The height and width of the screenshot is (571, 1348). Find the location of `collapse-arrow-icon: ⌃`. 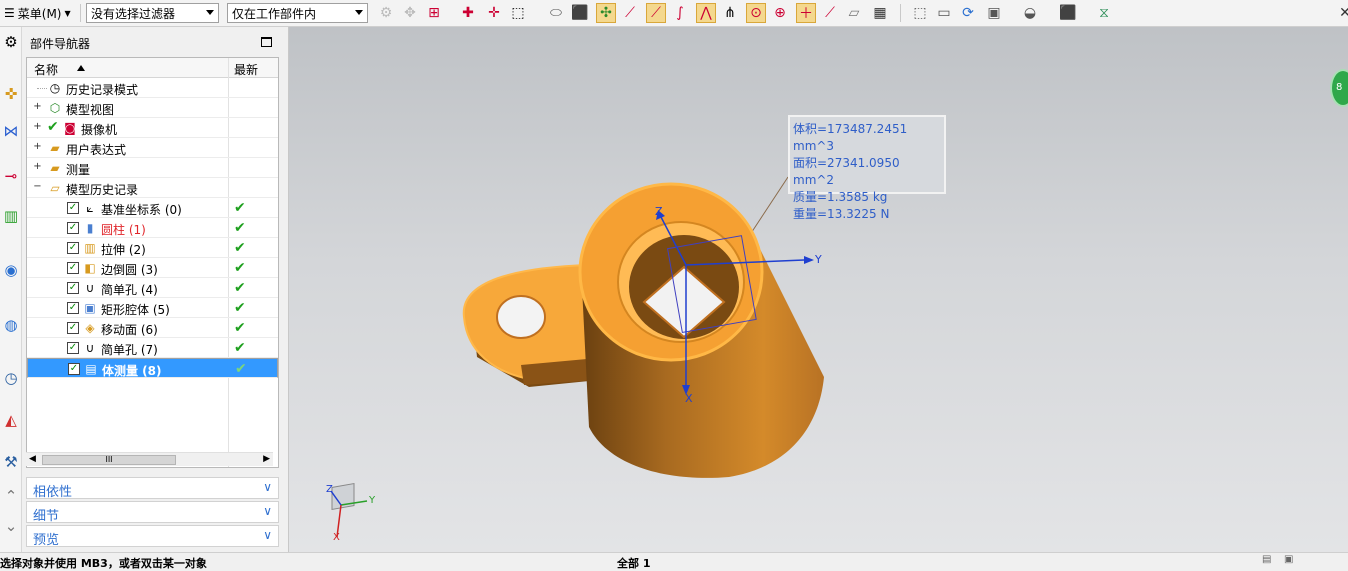

collapse-arrow-icon: ⌃ is located at coordinates (11, 496).